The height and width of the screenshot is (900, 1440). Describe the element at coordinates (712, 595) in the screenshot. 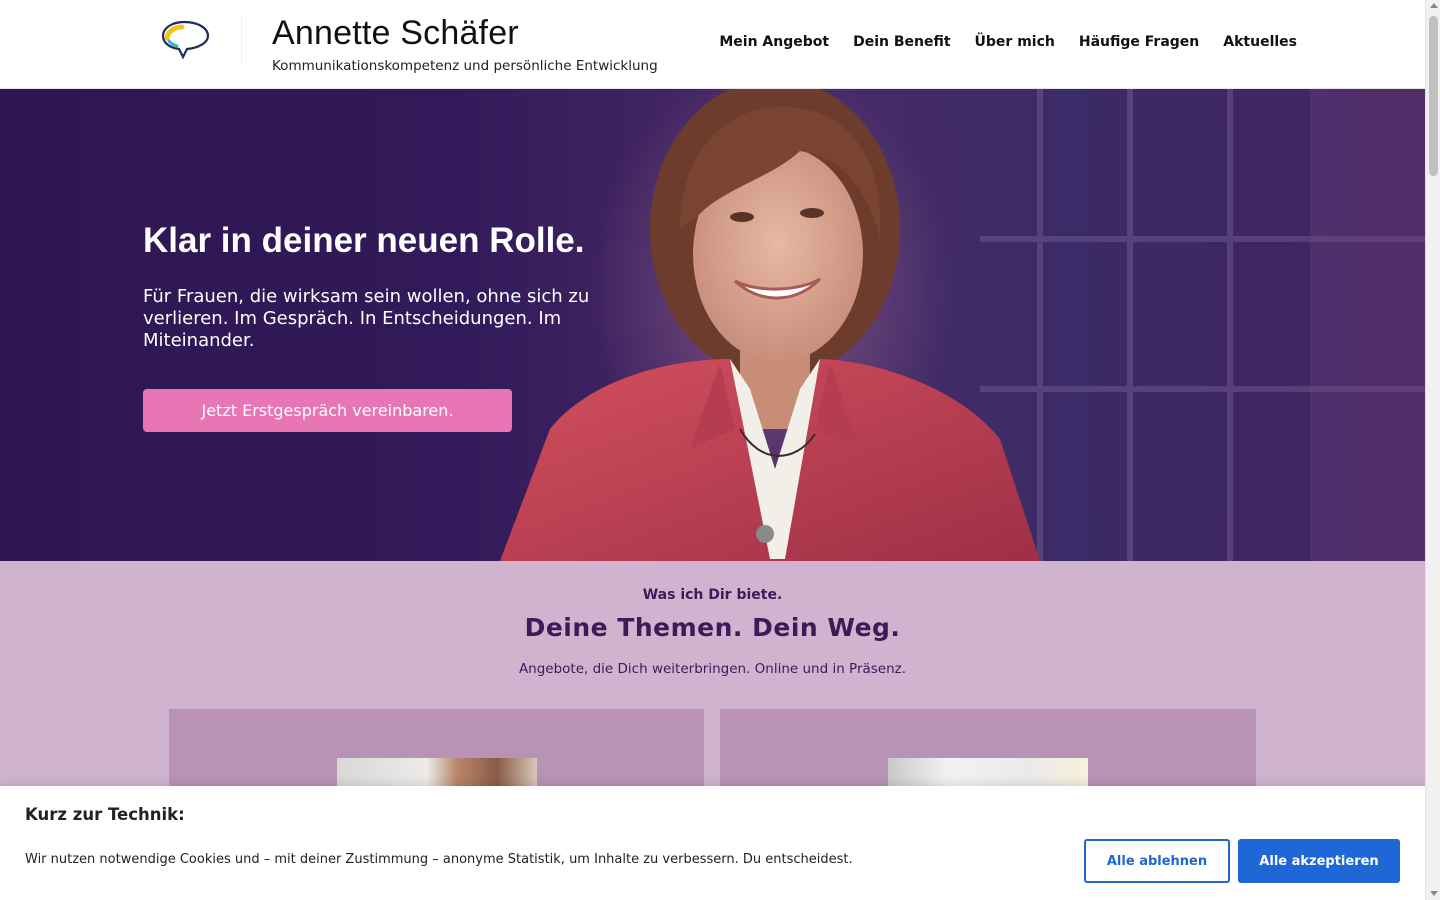

I see `offers-kicker: Was ich Dir biete.` at that location.